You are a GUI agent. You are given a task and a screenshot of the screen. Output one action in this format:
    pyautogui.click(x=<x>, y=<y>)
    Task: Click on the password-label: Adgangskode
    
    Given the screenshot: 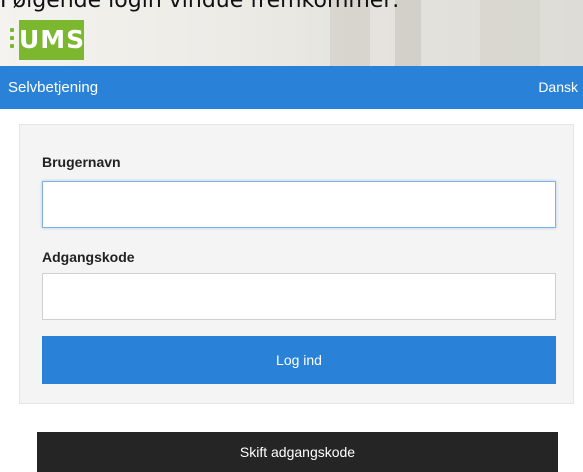 What is the action you would take?
    pyautogui.click(x=88, y=257)
    